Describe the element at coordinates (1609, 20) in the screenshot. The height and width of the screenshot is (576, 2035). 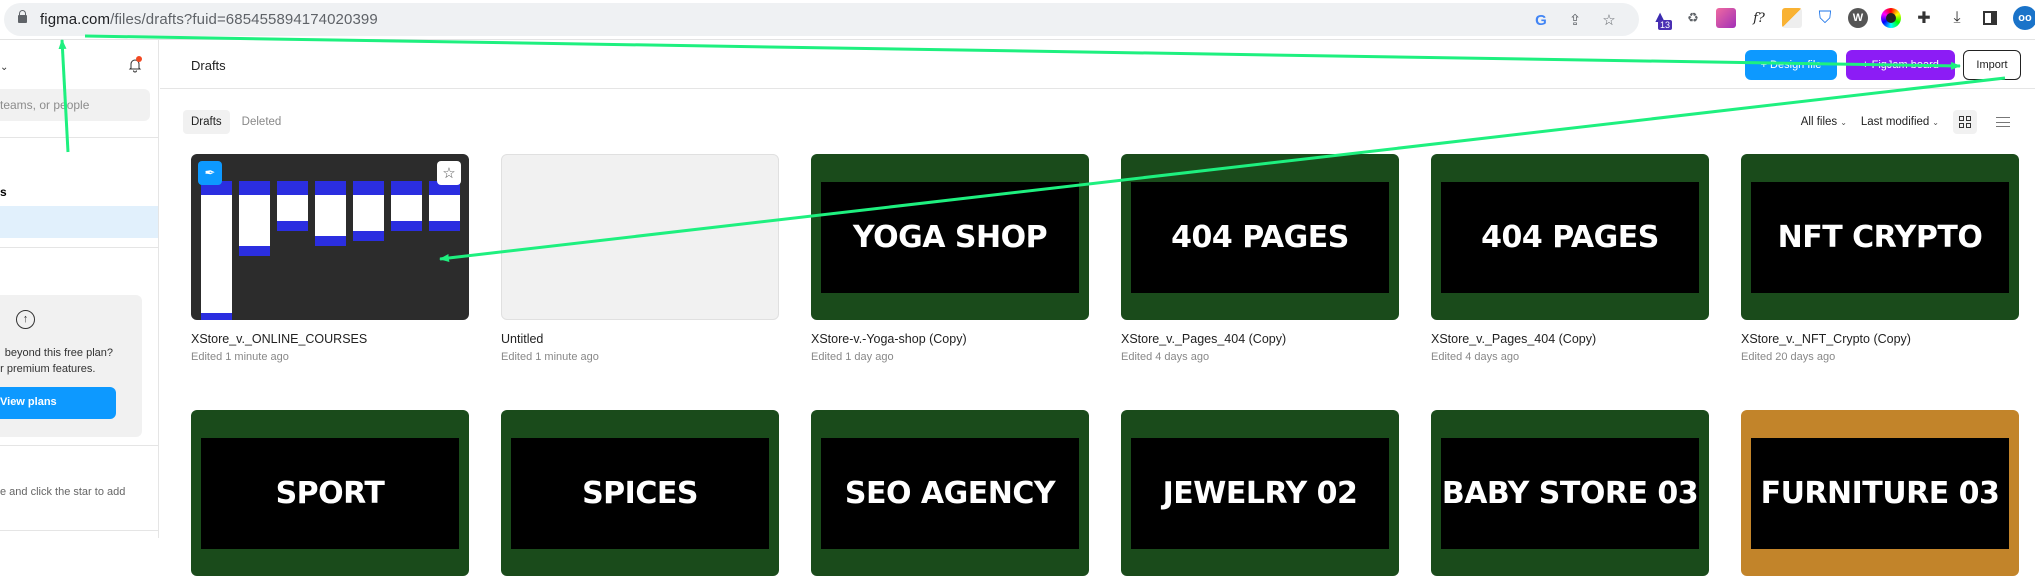
I see `bookmark-star-icon: ☆` at that location.